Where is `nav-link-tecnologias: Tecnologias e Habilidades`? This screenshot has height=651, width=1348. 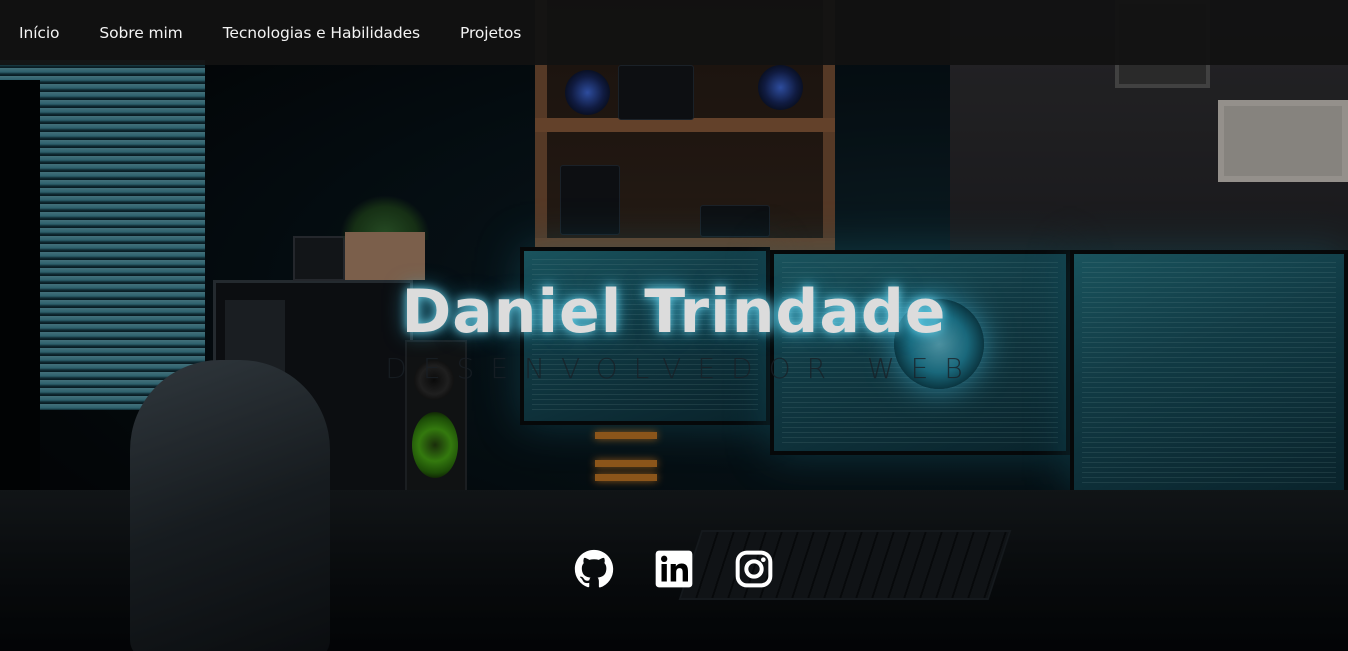
nav-link-tecnologias: Tecnologias e Habilidades is located at coordinates (321, 33).